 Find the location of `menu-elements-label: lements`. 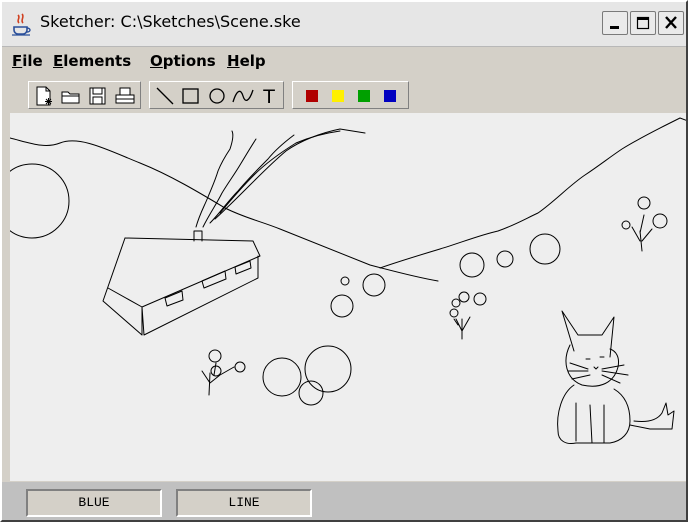

menu-elements-label: lements is located at coordinates (97, 61).